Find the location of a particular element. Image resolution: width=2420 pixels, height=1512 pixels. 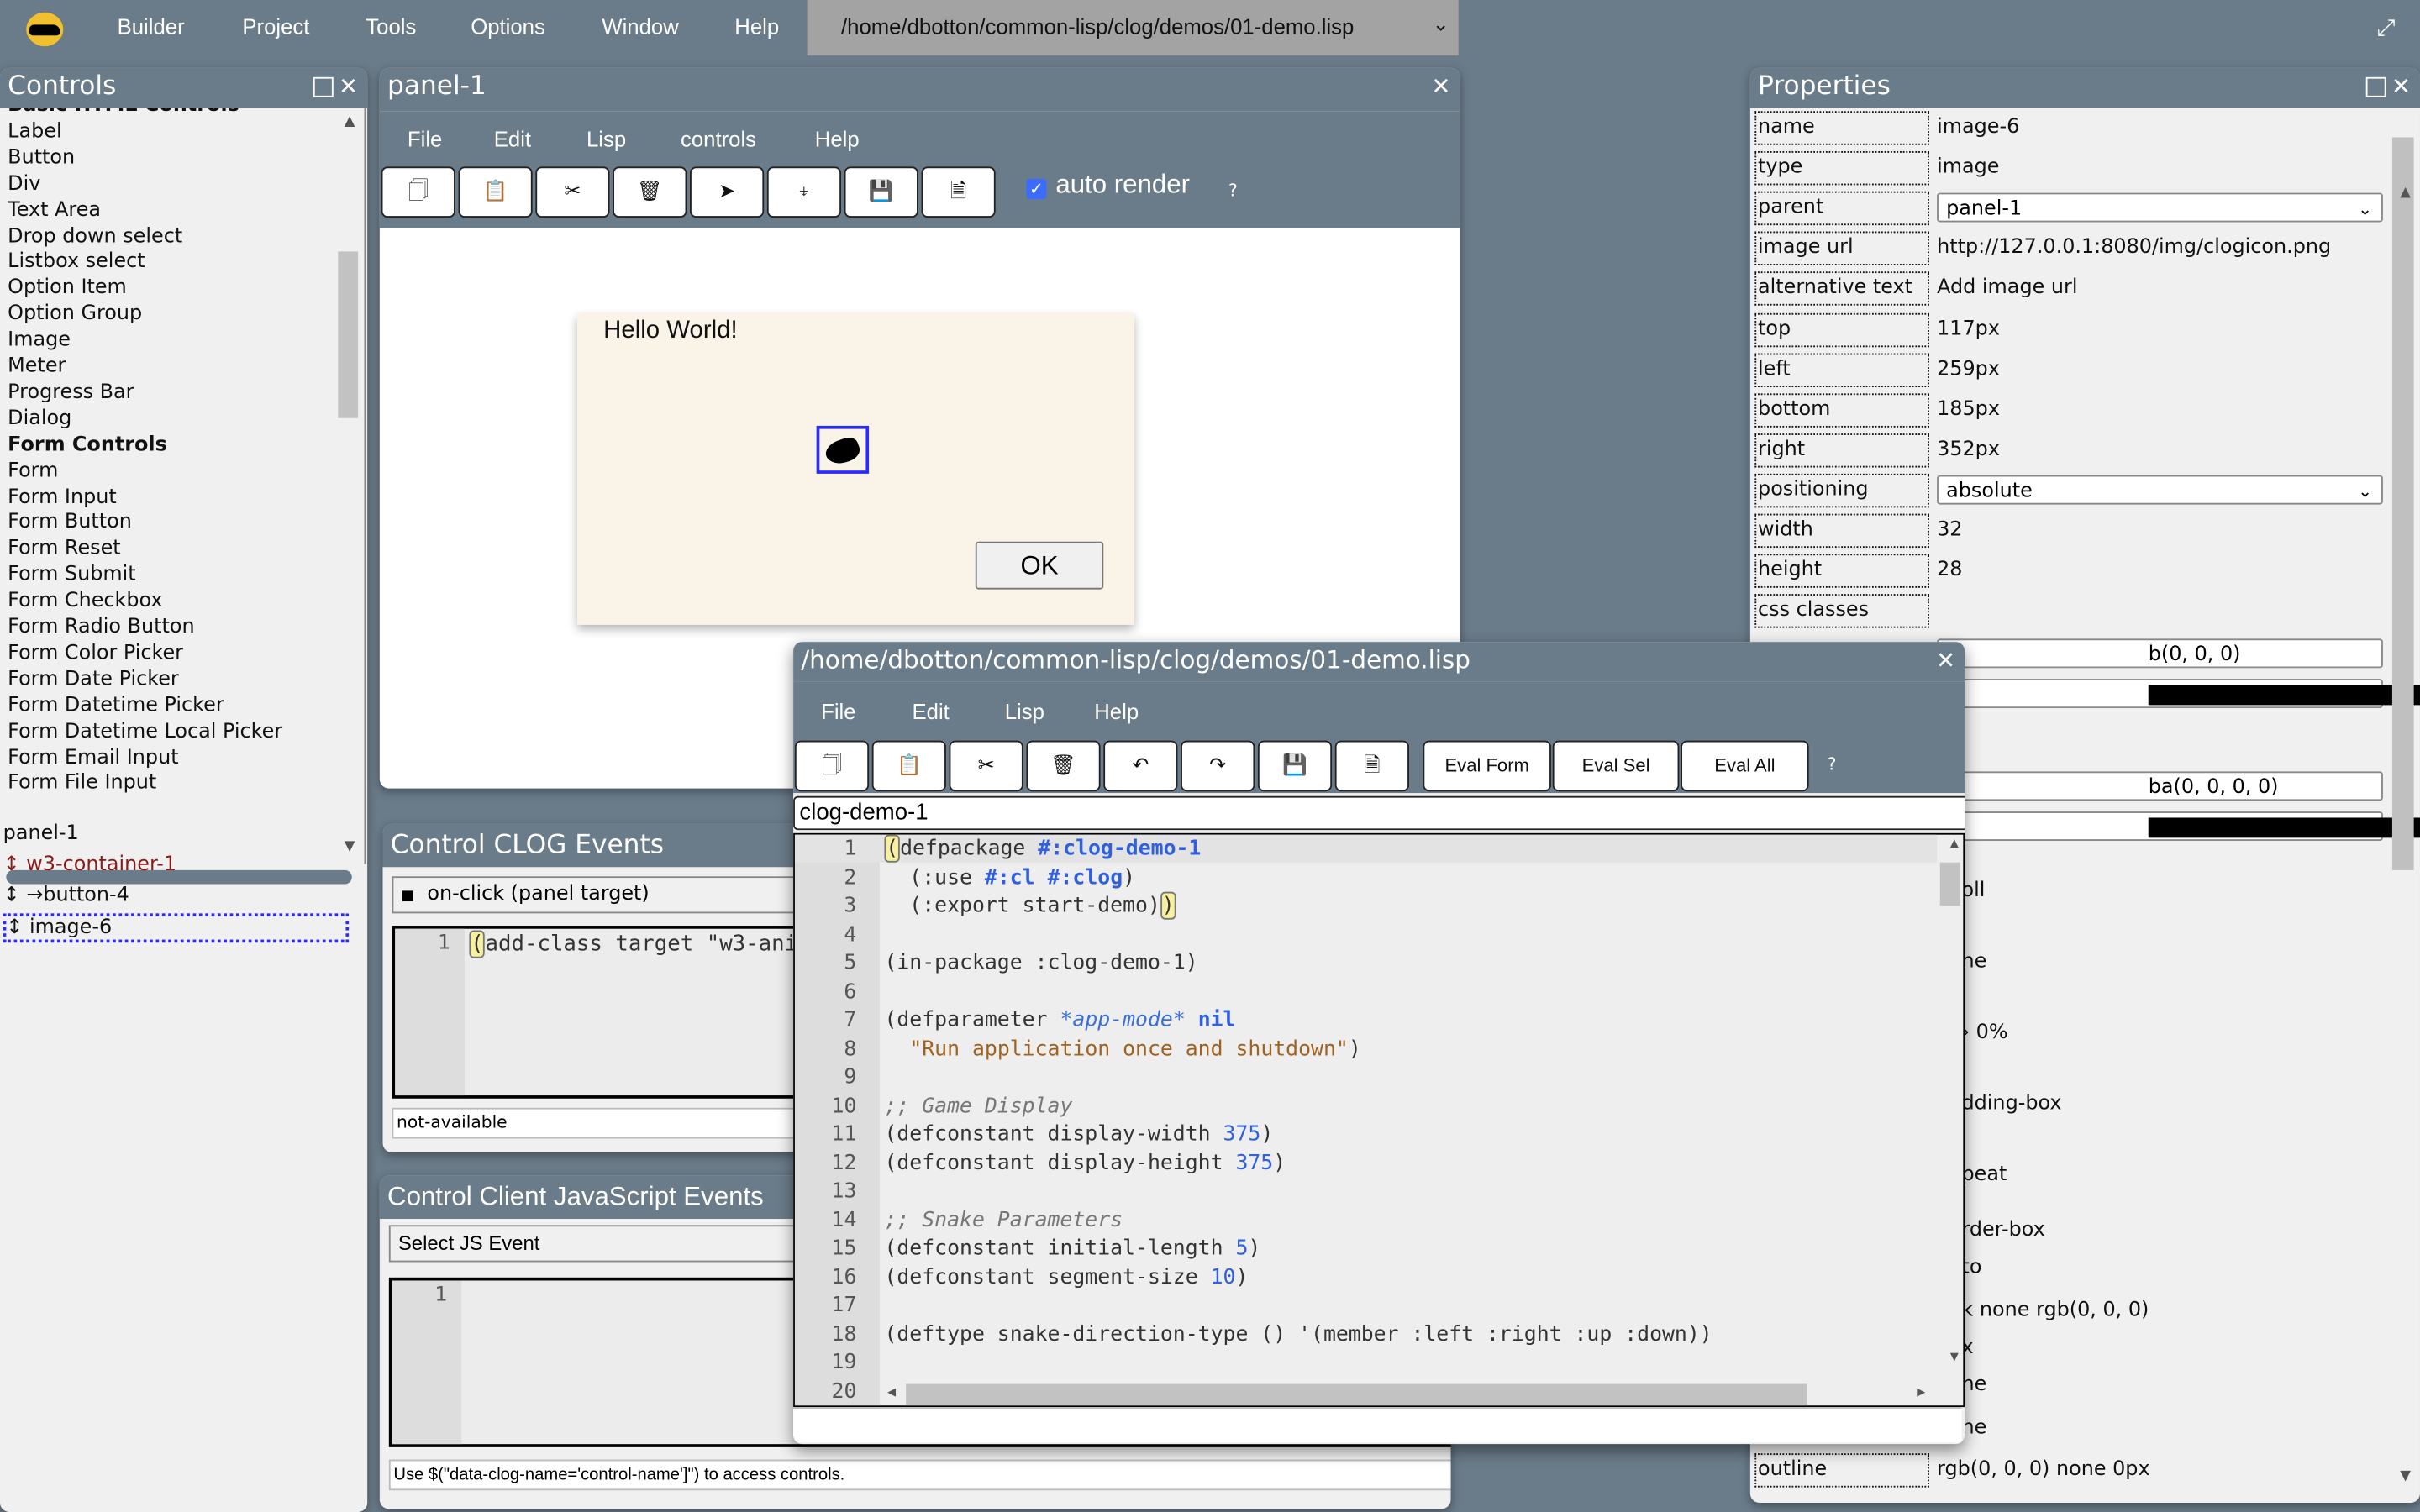

control-item: Form Controls is located at coordinates (87, 445).